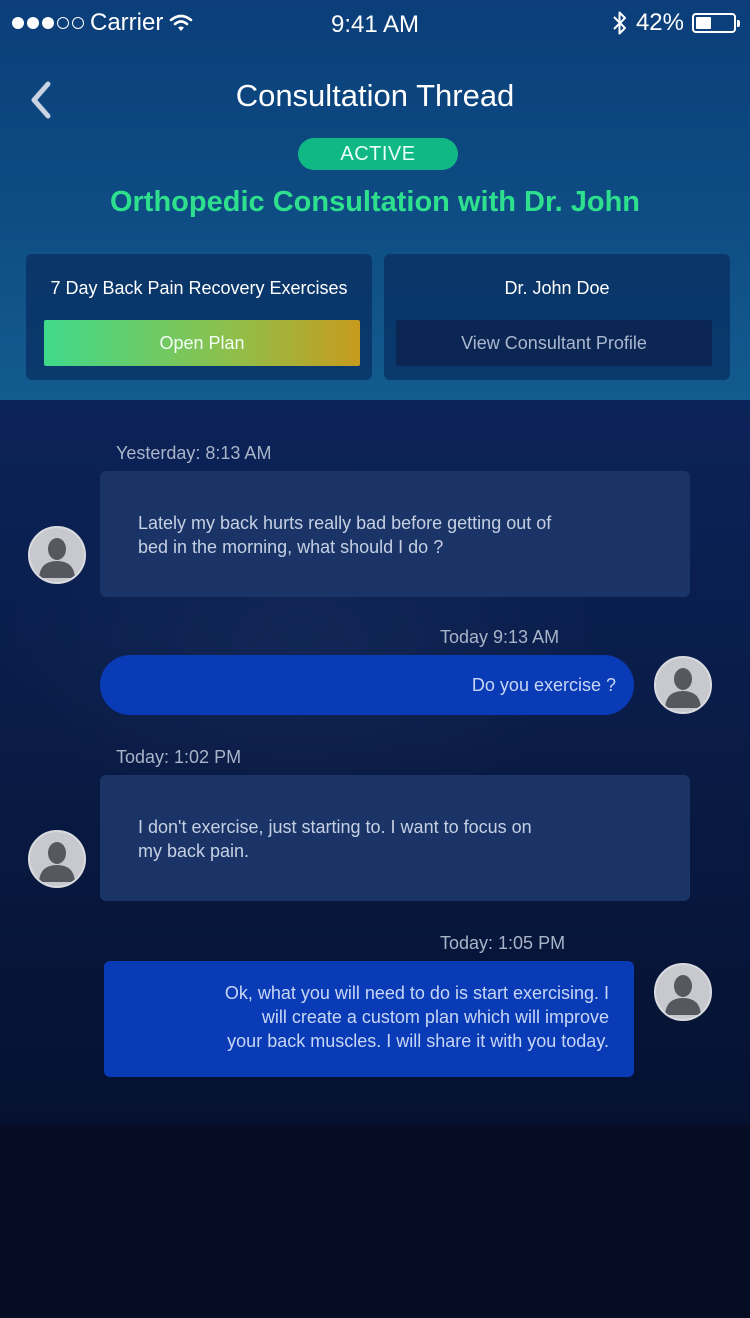  I want to click on battery-icon, so click(716, 23).